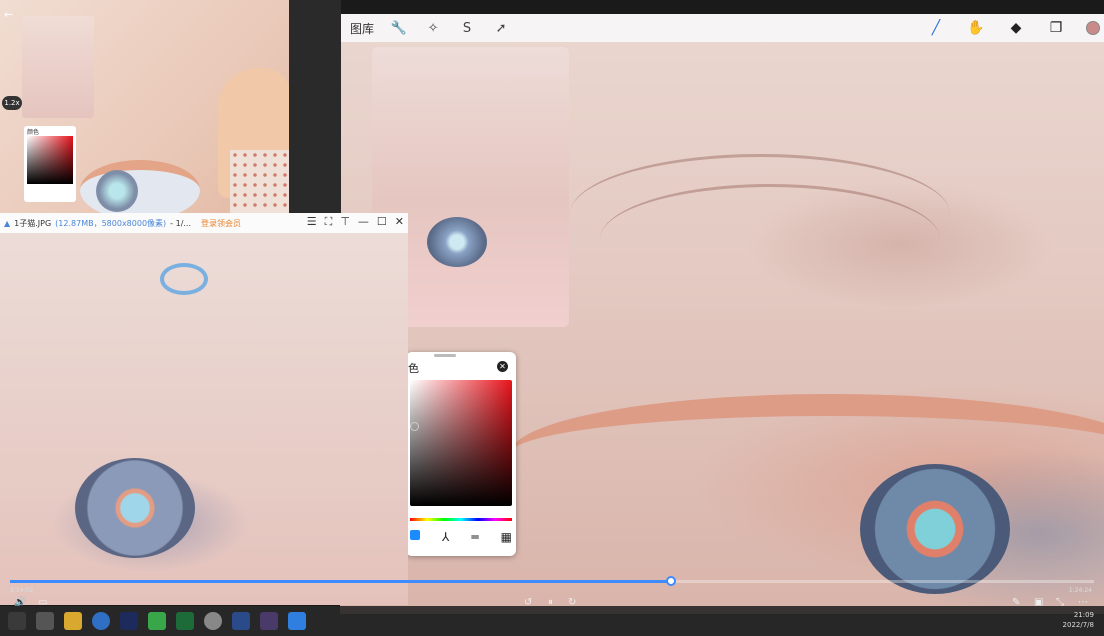 Image resolution: width=1104 pixels, height=636 pixels. I want to click on layers-icon: ❐, so click(1056, 28).